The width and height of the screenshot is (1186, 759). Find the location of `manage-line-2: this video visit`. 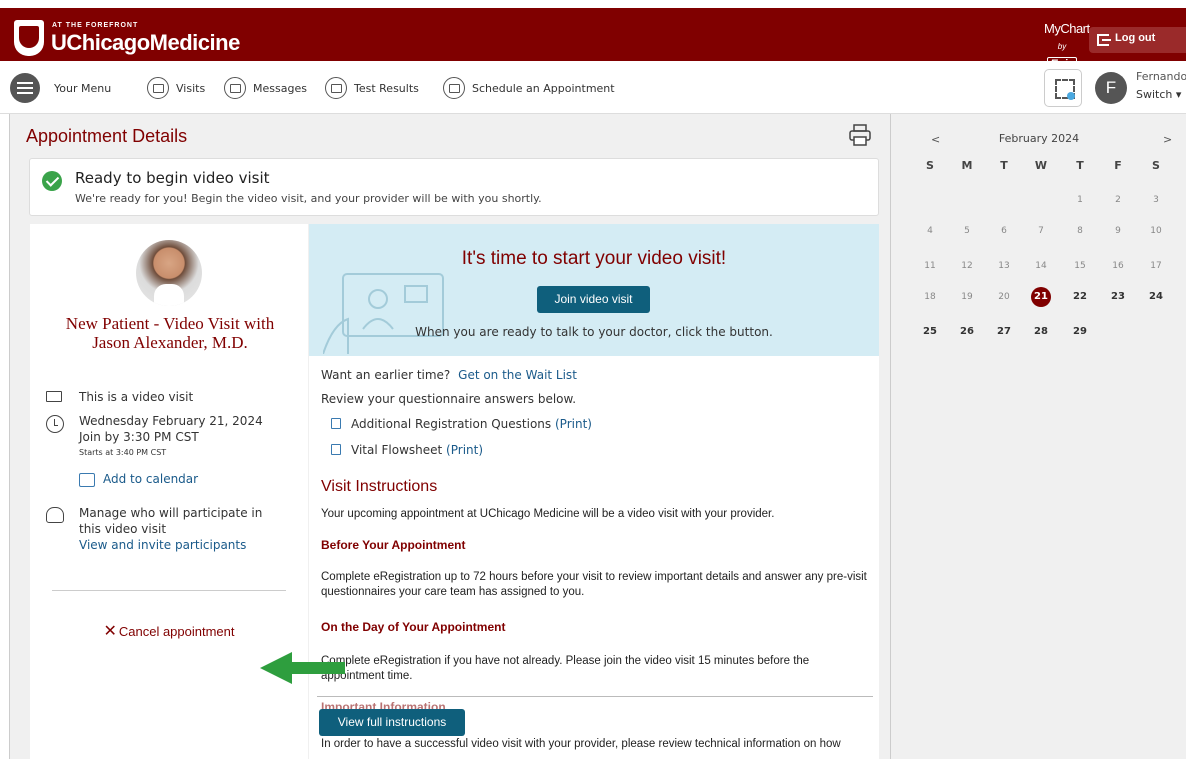

manage-line-2: this video visit is located at coordinates (123, 529).